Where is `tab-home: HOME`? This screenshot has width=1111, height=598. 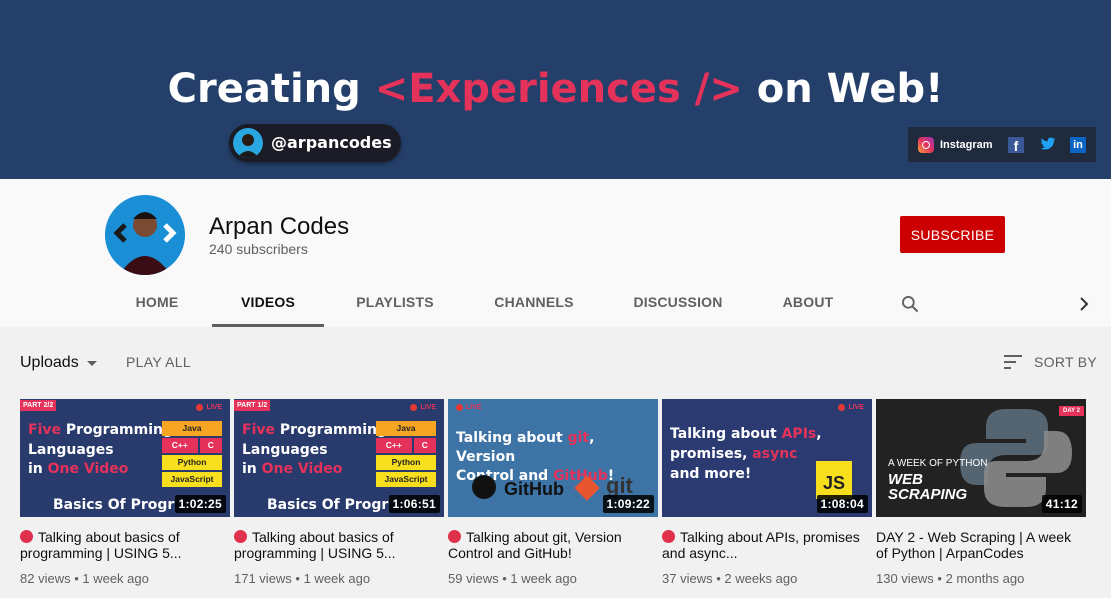 tab-home: HOME is located at coordinates (157, 304).